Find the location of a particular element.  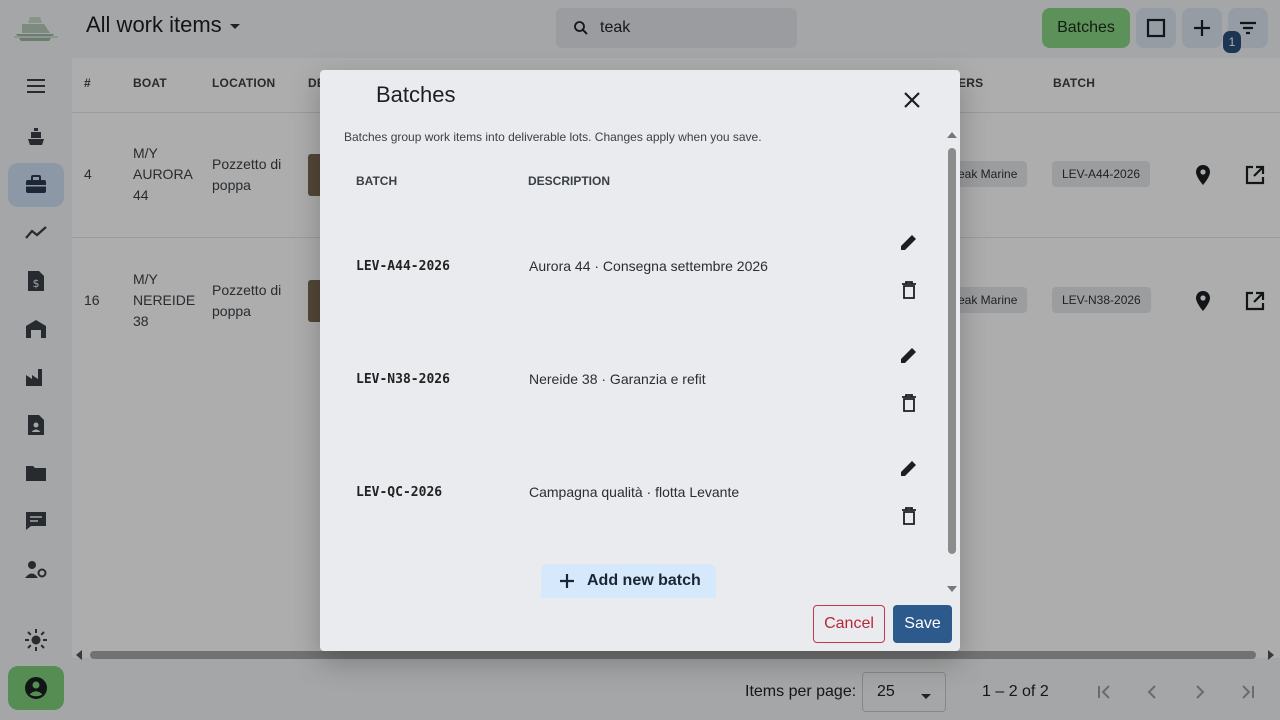

batch-description: Campagna qualità · flotta Levante is located at coordinates (634, 492).